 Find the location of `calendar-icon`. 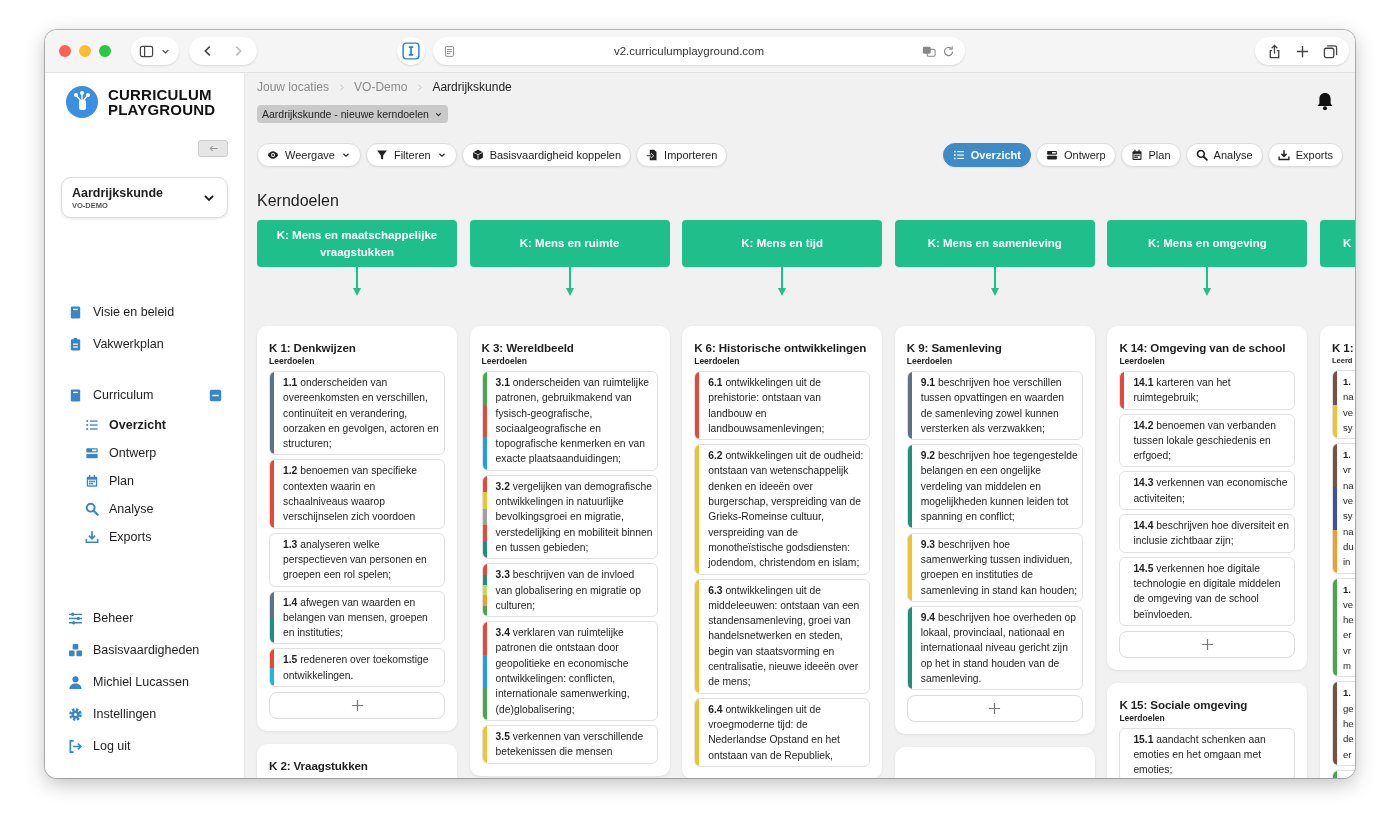

calendar-icon is located at coordinates (92, 481).